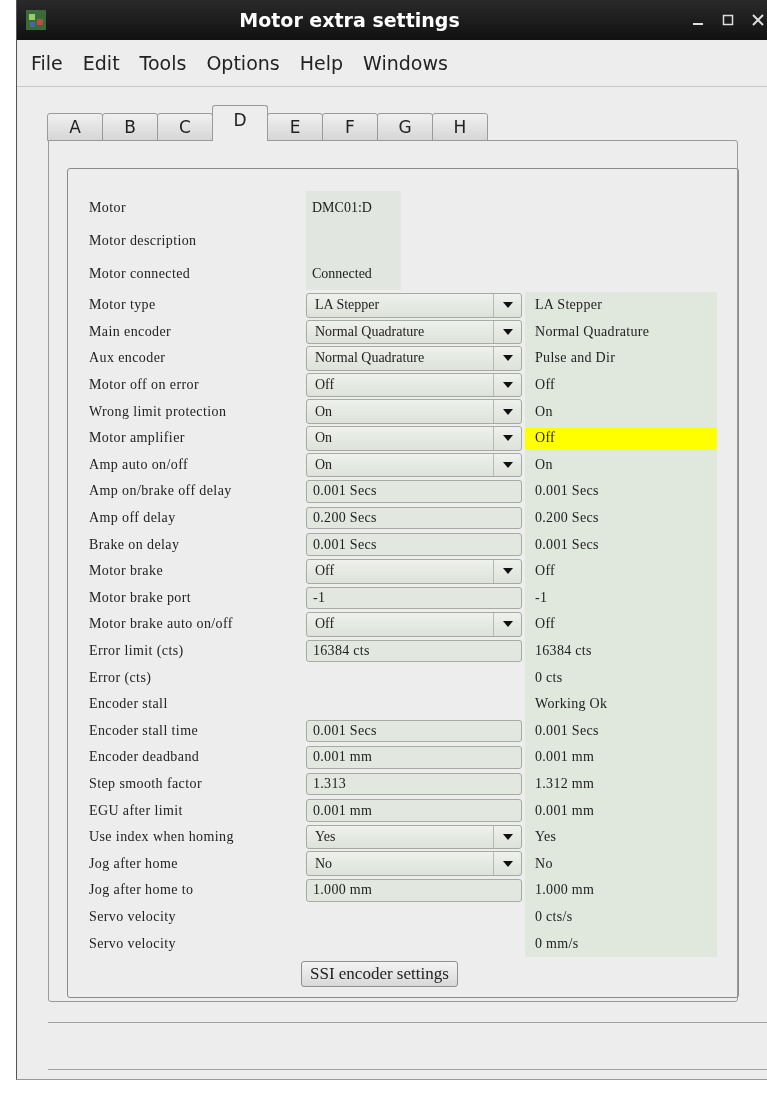  Describe the element at coordinates (134, 863) in the screenshot. I see `field-label: Jog after home` at that location.